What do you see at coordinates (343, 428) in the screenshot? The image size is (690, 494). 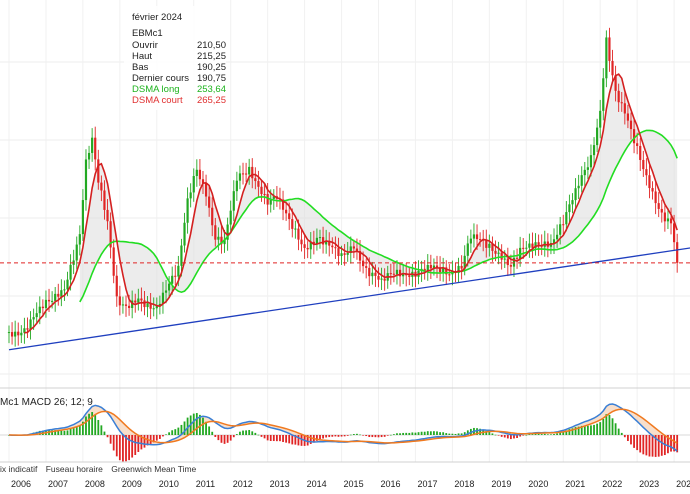 I see `macd-spread-fill` at bounding box center [343, 428].